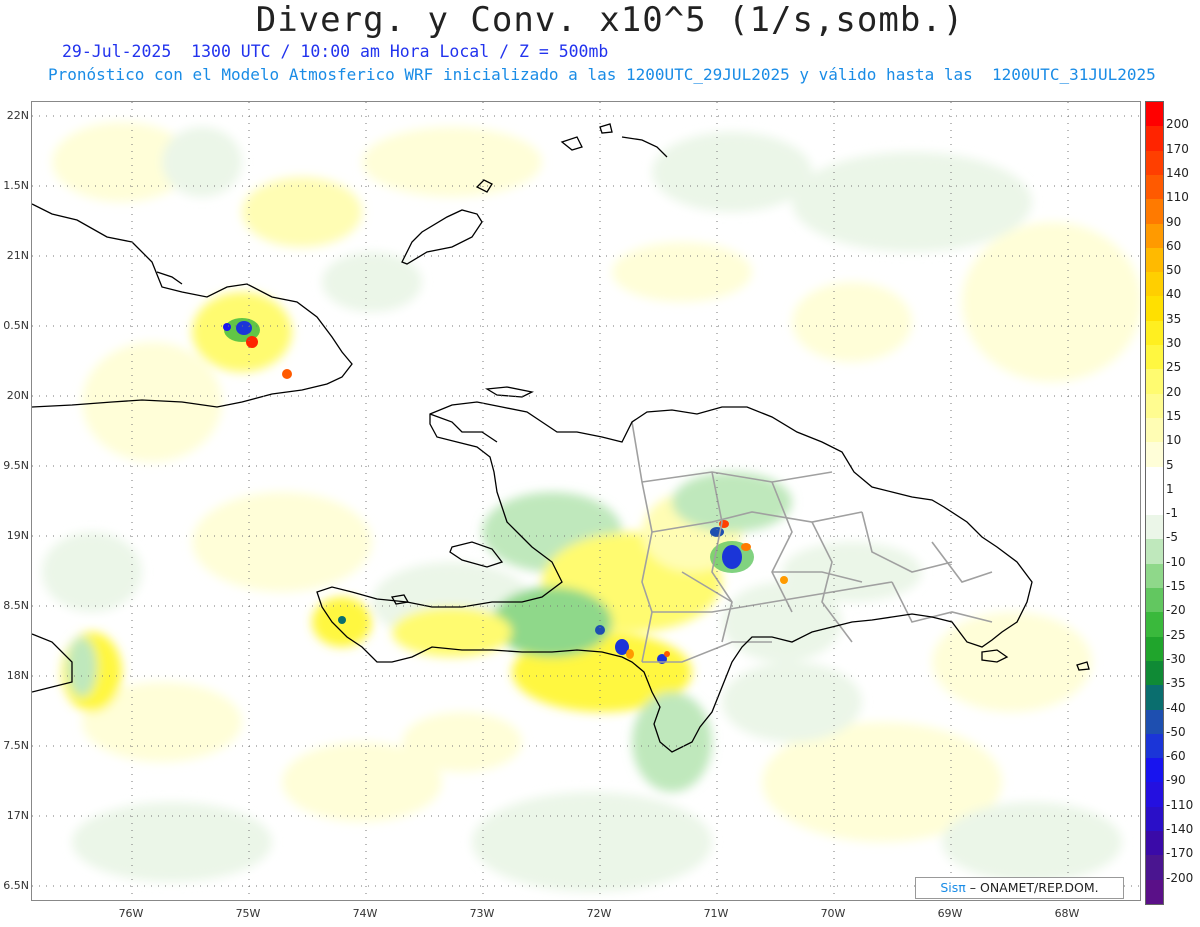  Describe the element at coordinates (16, 605) in the screenshot. I see `lat-label: 8.5N` at that location.